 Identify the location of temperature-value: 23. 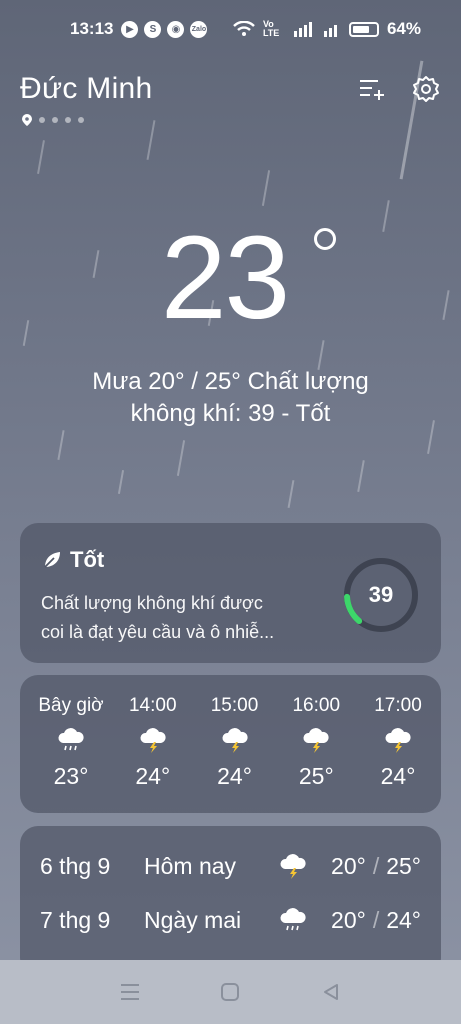
(225, 278).